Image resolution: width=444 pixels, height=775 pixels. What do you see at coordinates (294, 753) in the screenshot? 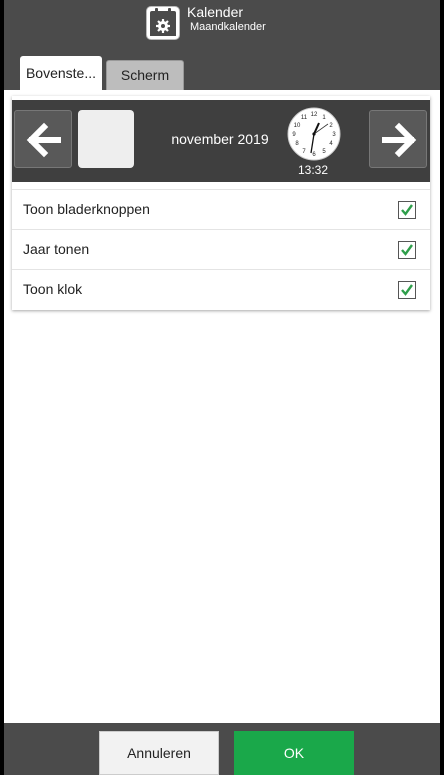
I see `ok-button: OK` at bounding box center [294, 753].